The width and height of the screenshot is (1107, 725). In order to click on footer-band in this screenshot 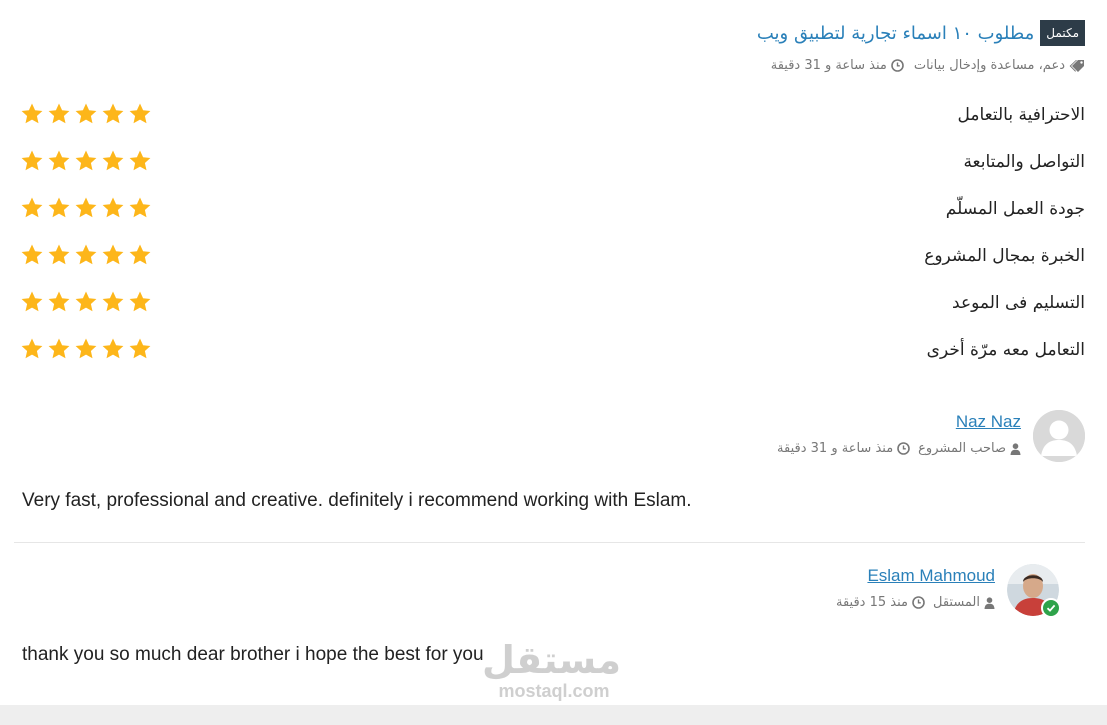, I will do `click(553, 715)`.